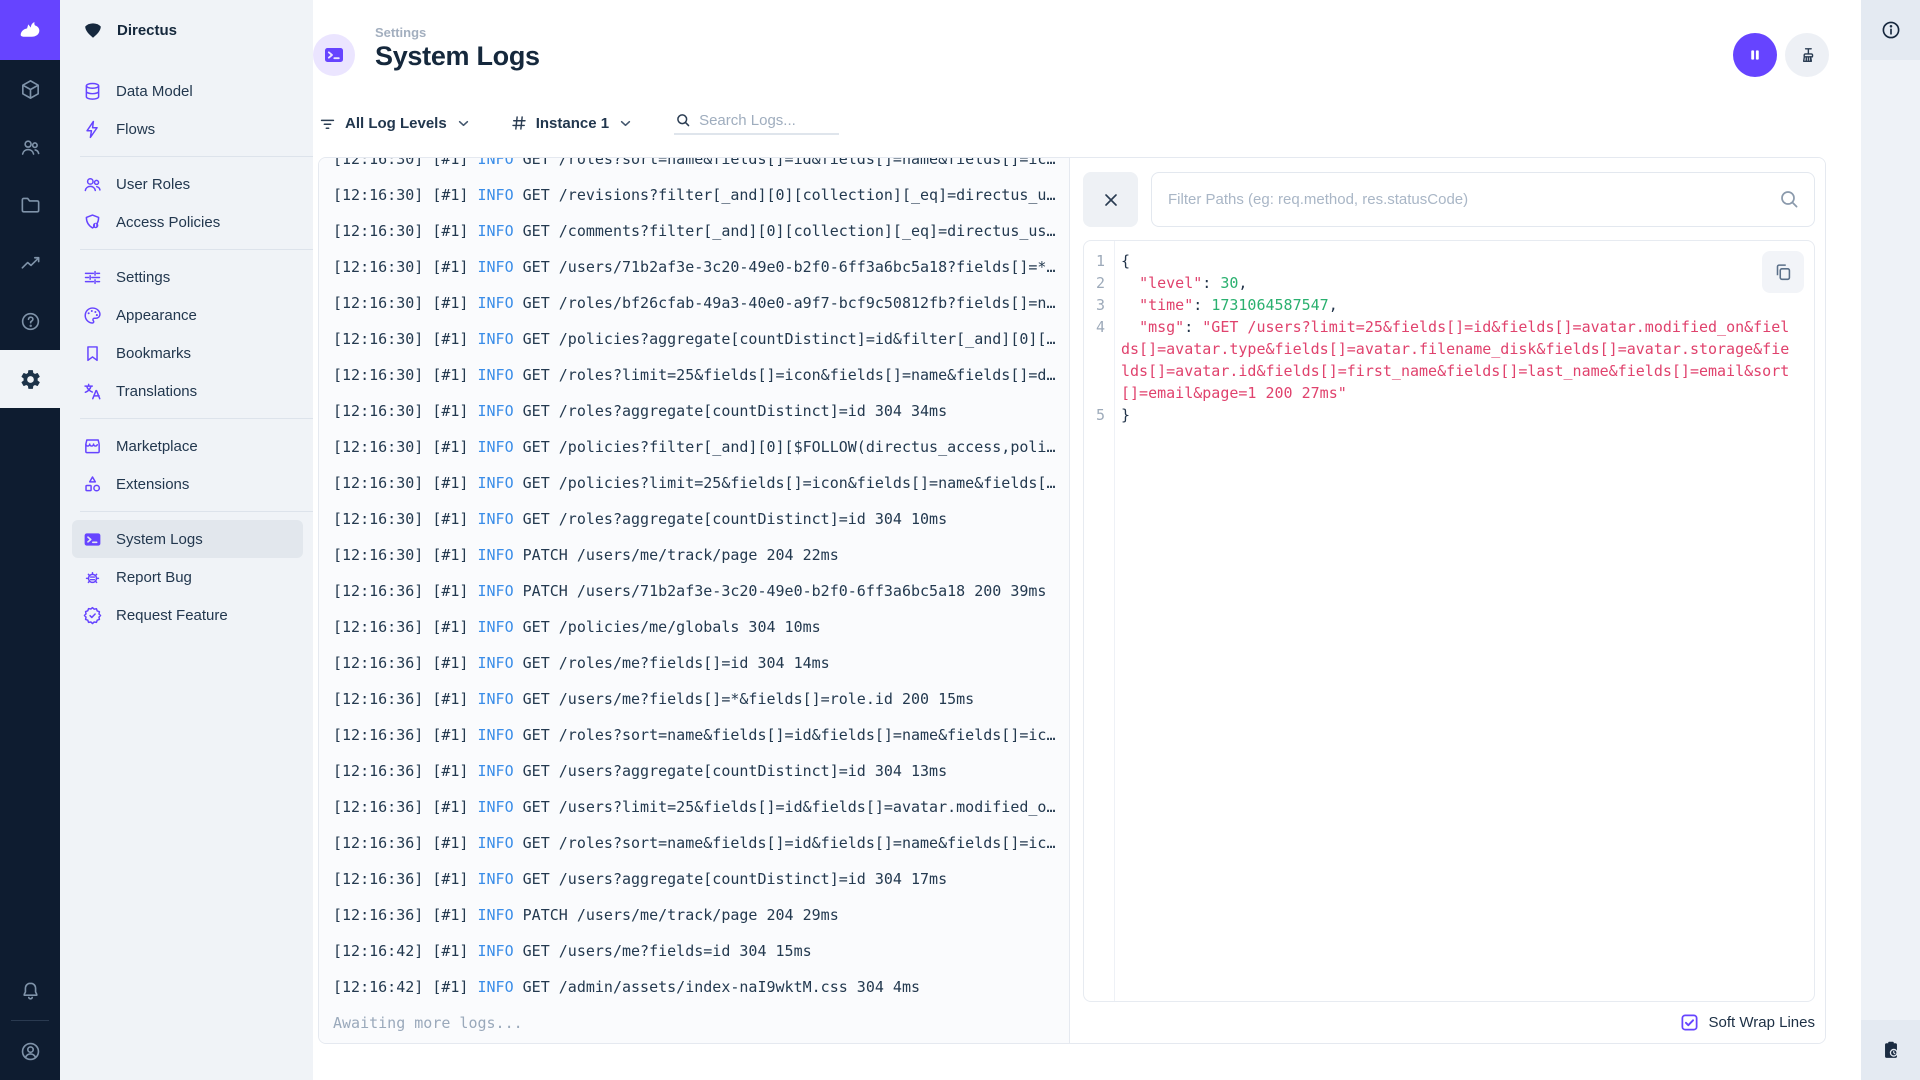 The image size is (1920, 1080). What do you see at coordinates (186, 277) in the screenshot?
I see `sidebar-item-settings: Settings` at bounding box center [186, 277].